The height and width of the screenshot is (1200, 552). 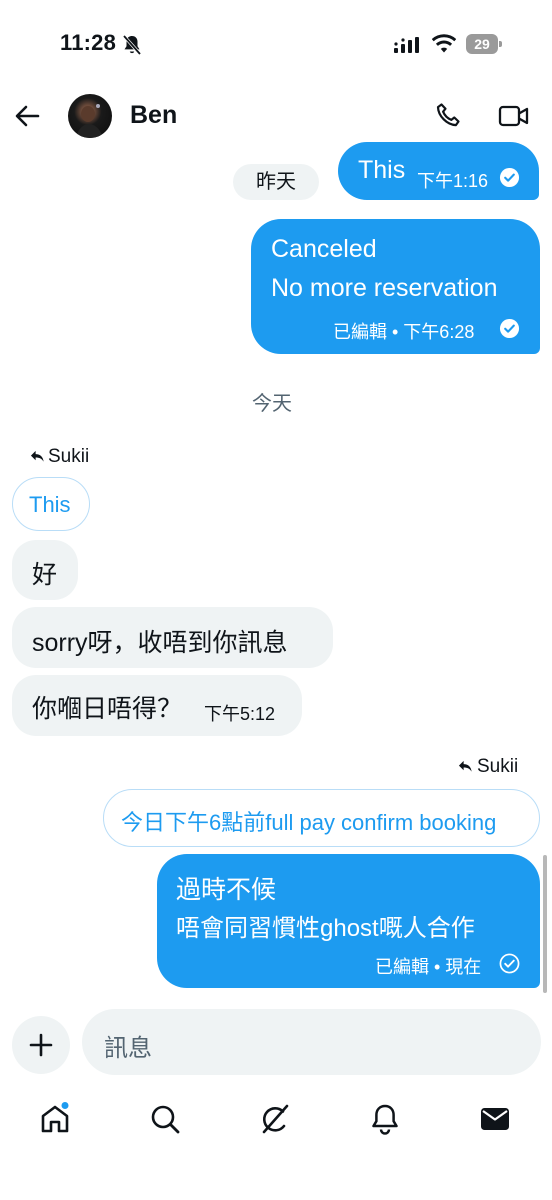 I want to click on quoted-message-text: 今日下午6點前full pay confirm booking, so click(x=309, y=822).